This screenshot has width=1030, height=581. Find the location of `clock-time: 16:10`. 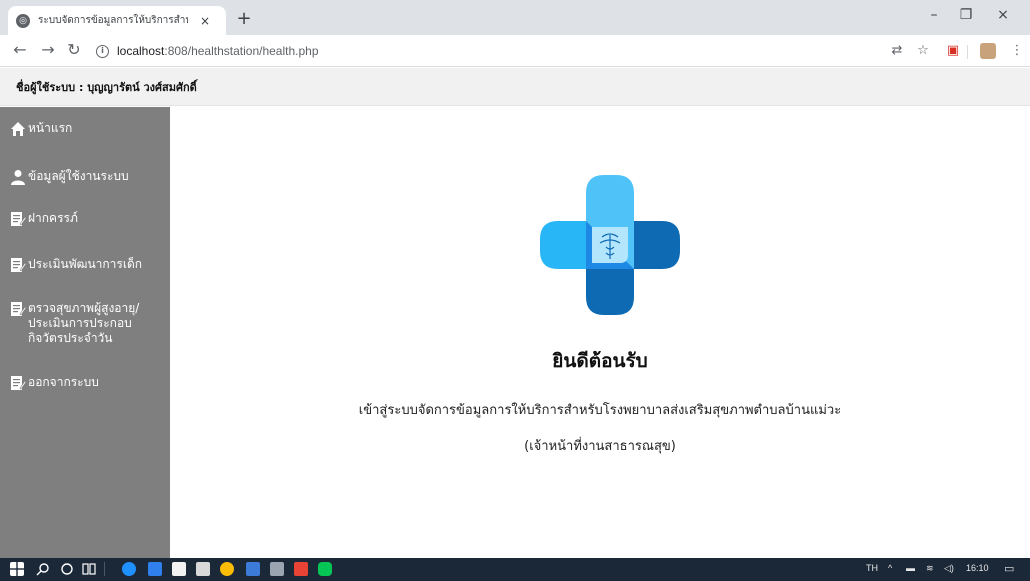

clock-time: 16:10 is located at coordinates (977, 568).